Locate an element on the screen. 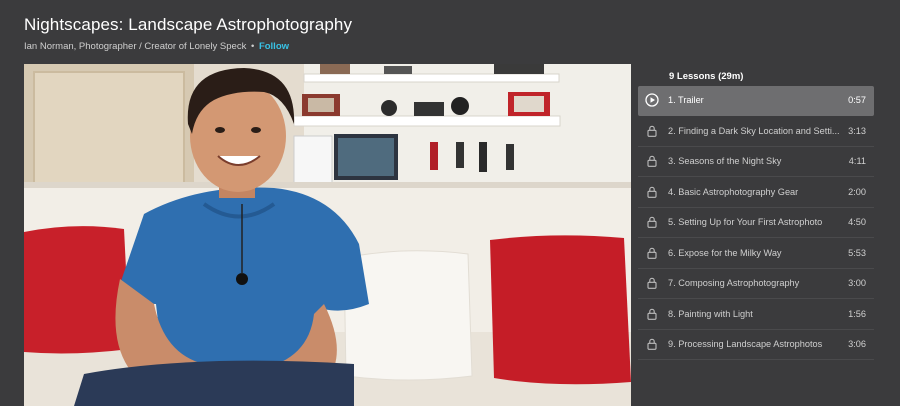 This screenshot has height=406, width=900. lesson-duration: 3:13 is located at coordinates (857, 130).